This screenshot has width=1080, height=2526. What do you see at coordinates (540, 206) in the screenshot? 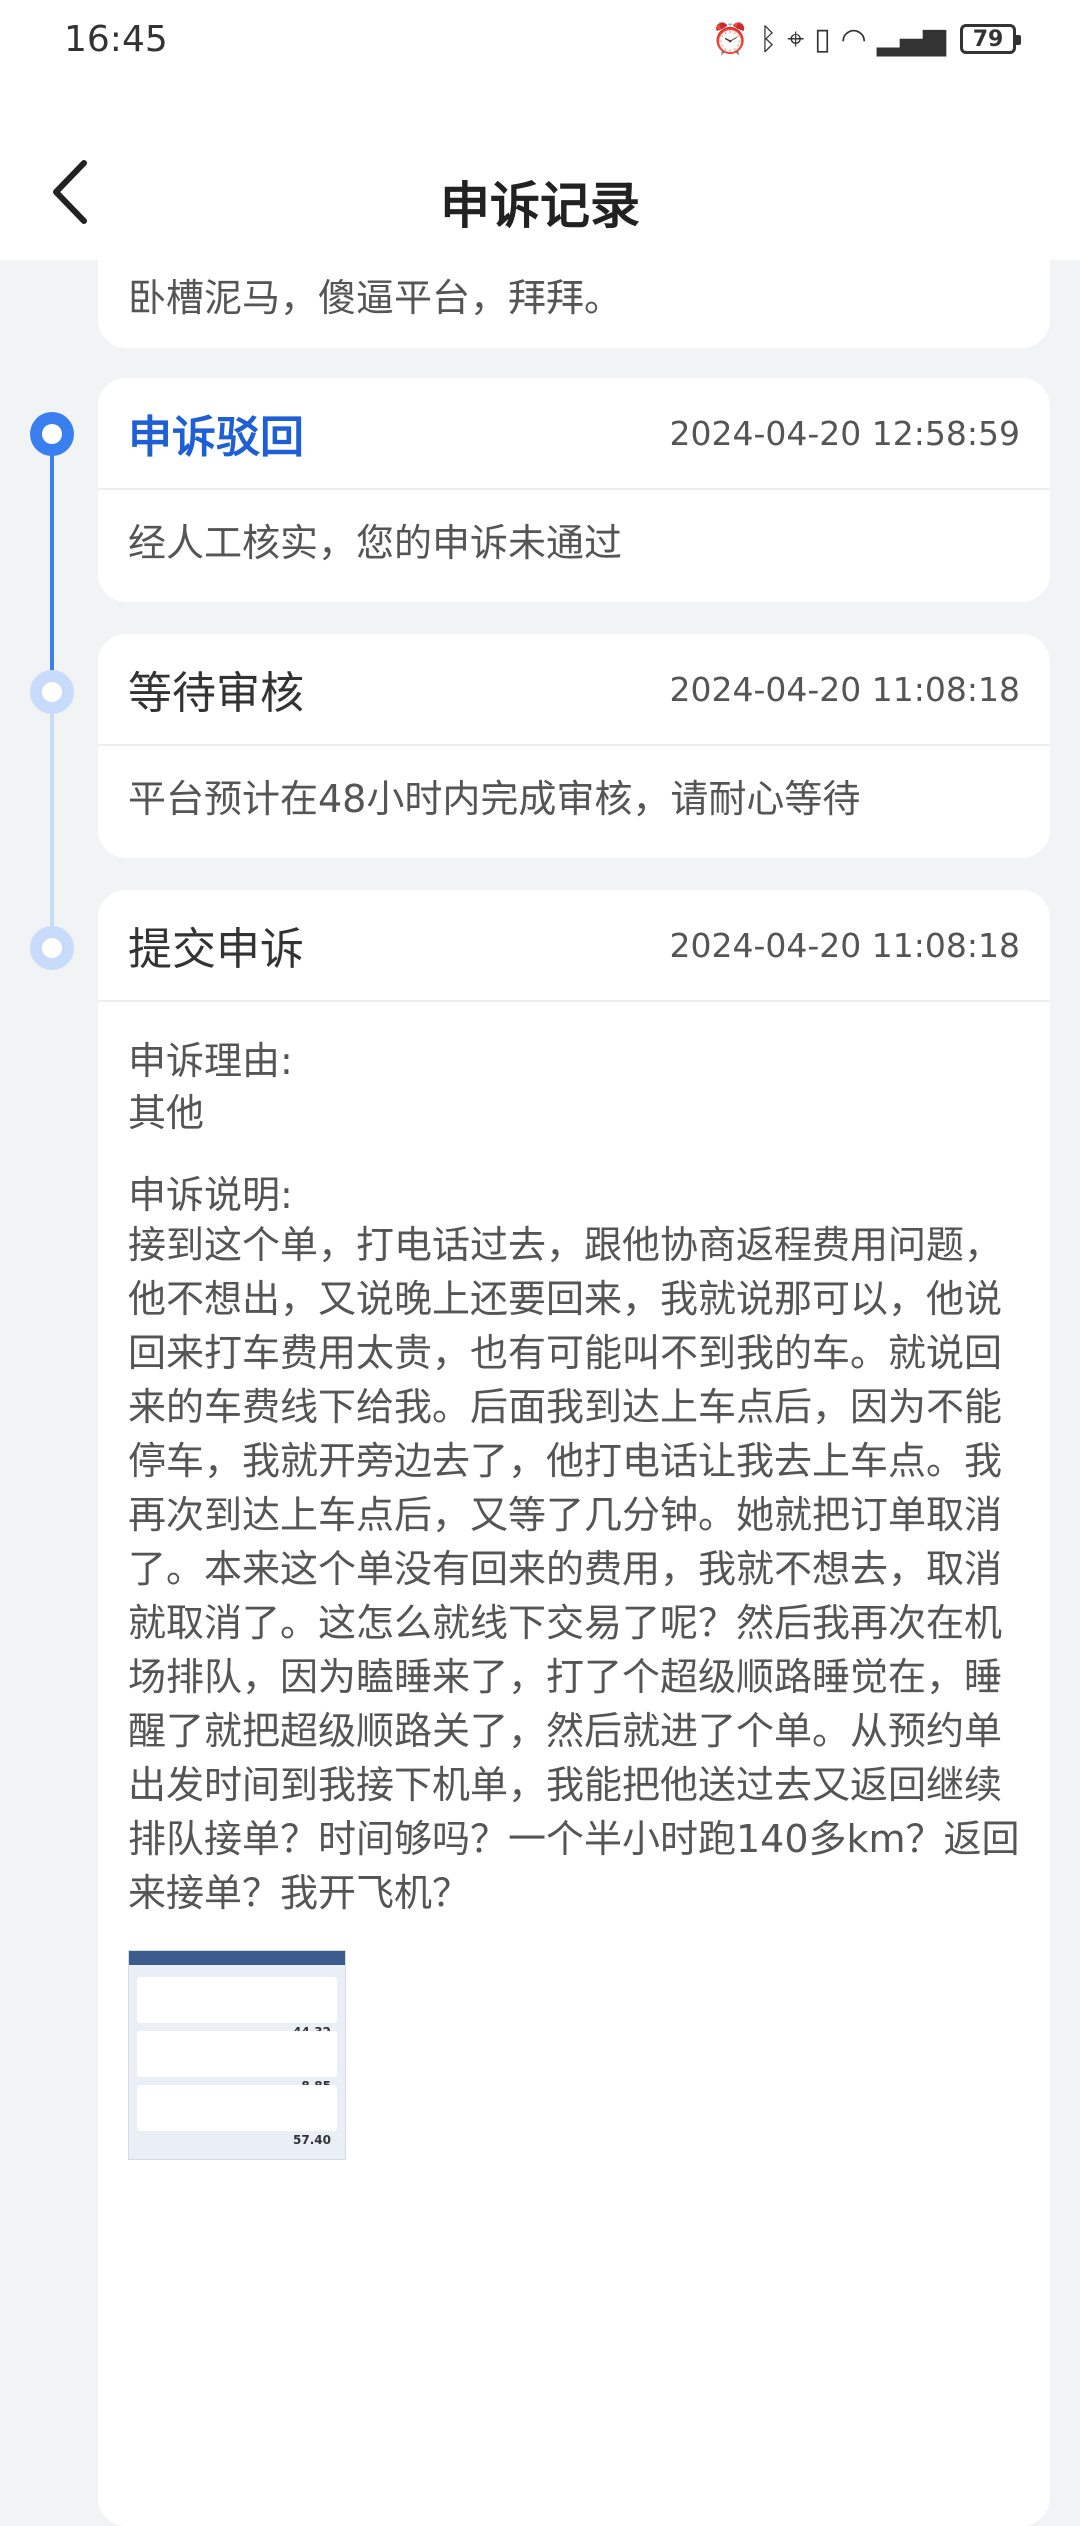
I see `page-title: 申诉记录` at bounding box center [540, 206].